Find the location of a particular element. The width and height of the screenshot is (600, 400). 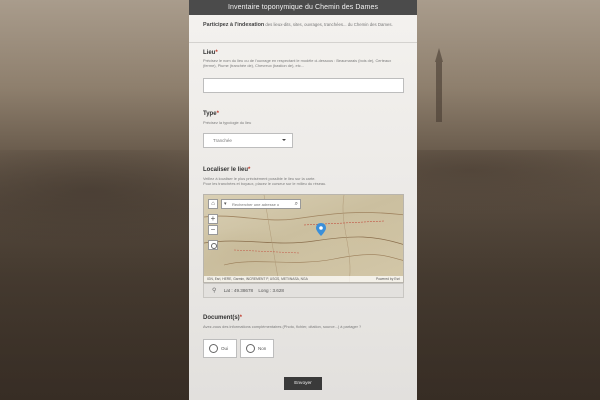

documents-required-mark: * is located at coordinates (241, 318).